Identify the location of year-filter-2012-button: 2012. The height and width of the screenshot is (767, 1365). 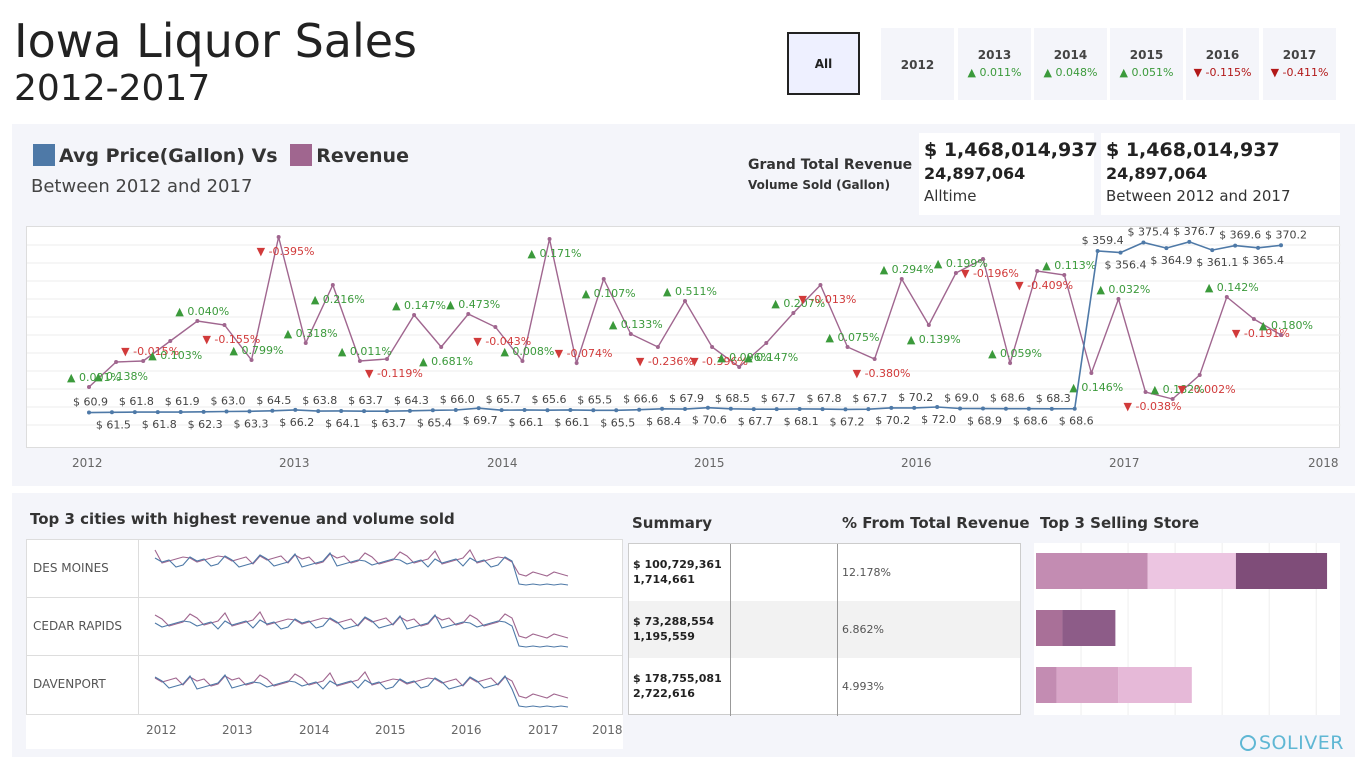
(917, 64).